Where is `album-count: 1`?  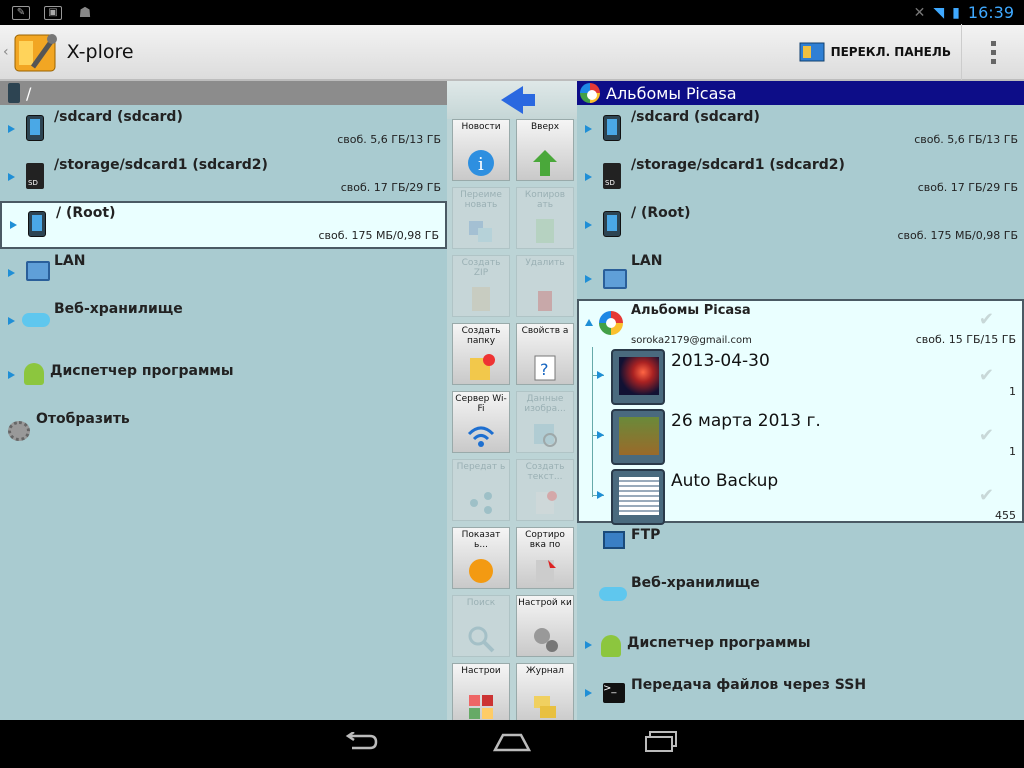
album-count: 1 is located at coordinates (1012, 451).